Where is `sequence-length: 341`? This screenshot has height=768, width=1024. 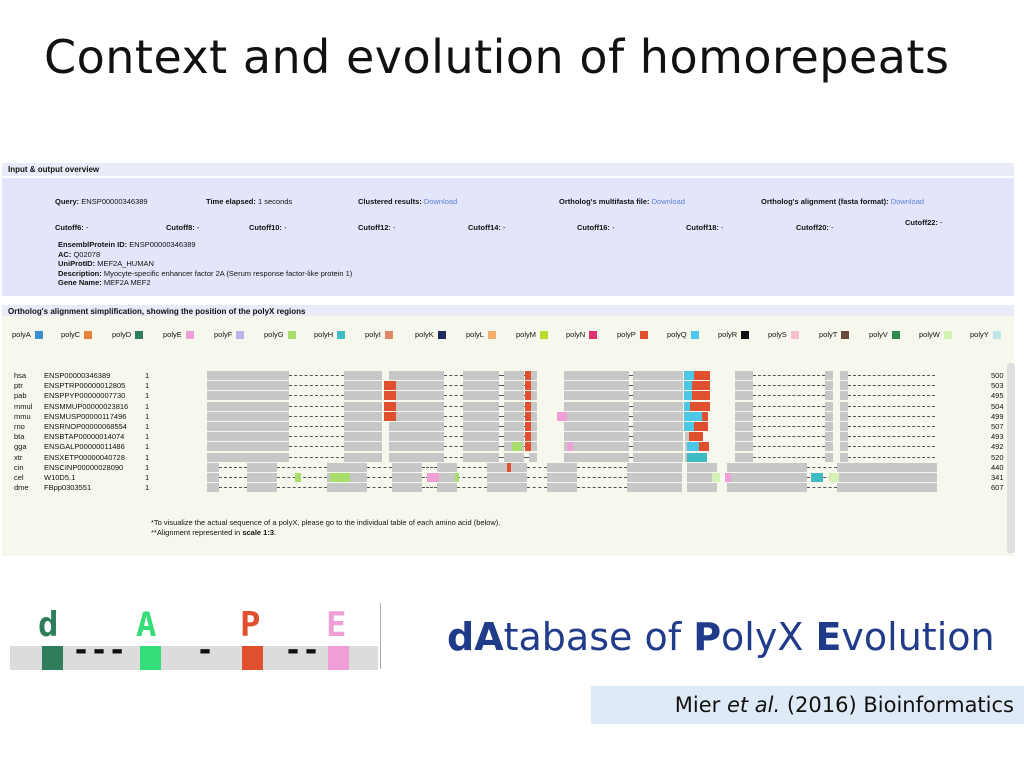
sequence-length: 341 is located at coordinates (997, 477).